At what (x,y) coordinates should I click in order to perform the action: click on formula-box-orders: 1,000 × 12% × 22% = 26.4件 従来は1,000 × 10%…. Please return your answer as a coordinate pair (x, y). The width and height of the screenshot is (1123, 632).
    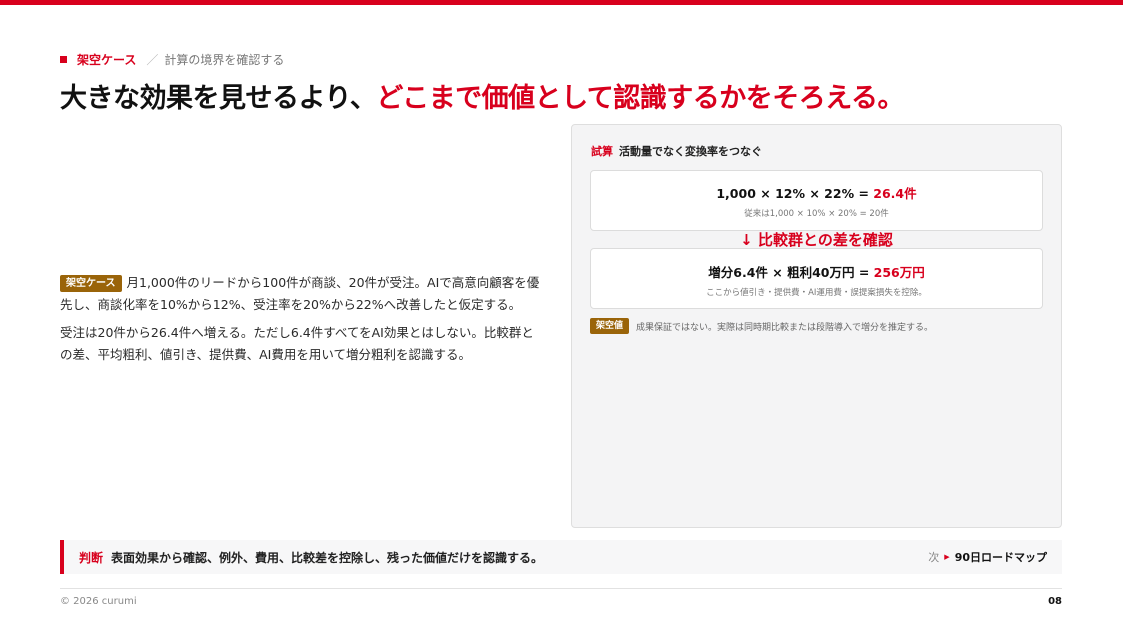
    Looking at the image, I should click on (816, 200).